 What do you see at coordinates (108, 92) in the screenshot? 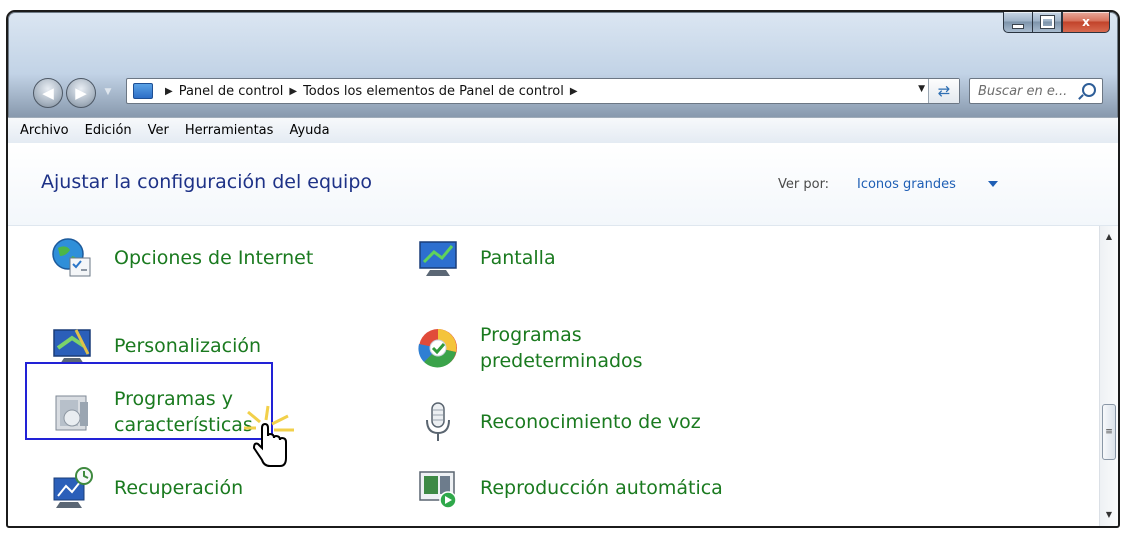
I see `recent-pages-dropdown: ▼` at bounding box center [108, 92].